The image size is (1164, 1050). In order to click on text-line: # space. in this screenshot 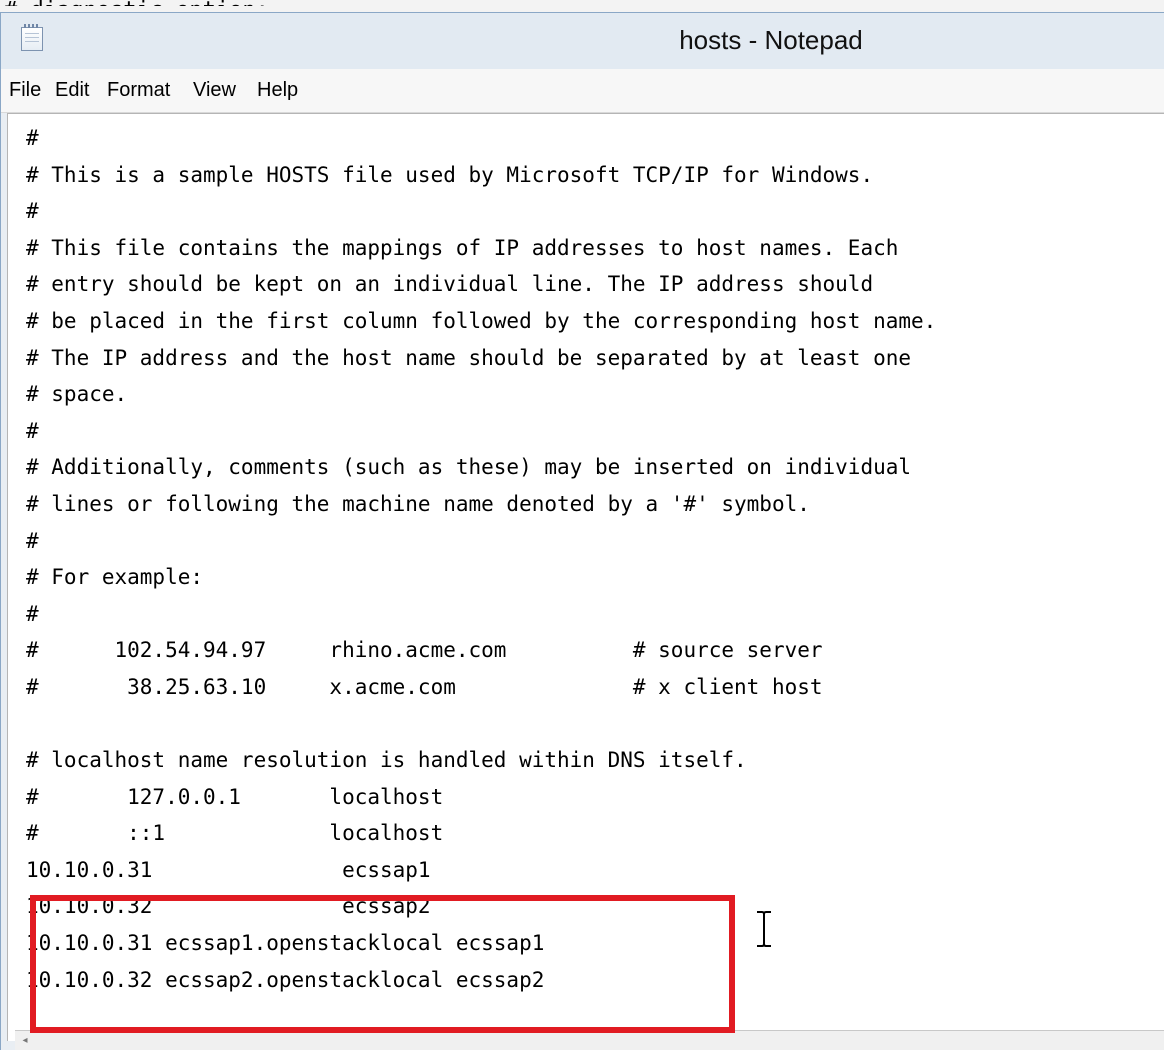, I will do `click(77, 394)`.